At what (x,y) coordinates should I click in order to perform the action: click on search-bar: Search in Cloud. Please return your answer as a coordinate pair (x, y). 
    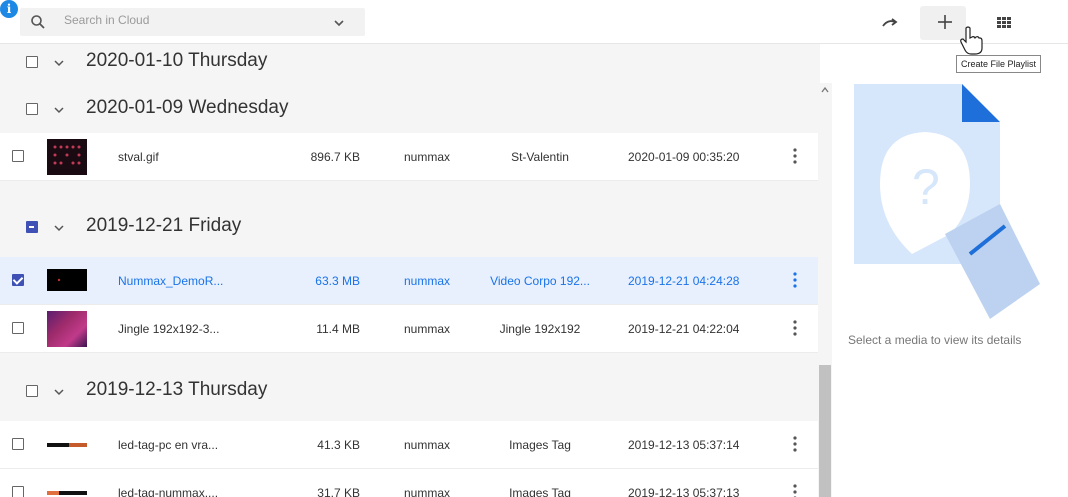
    Looking at the image, I should click on (192, 22).